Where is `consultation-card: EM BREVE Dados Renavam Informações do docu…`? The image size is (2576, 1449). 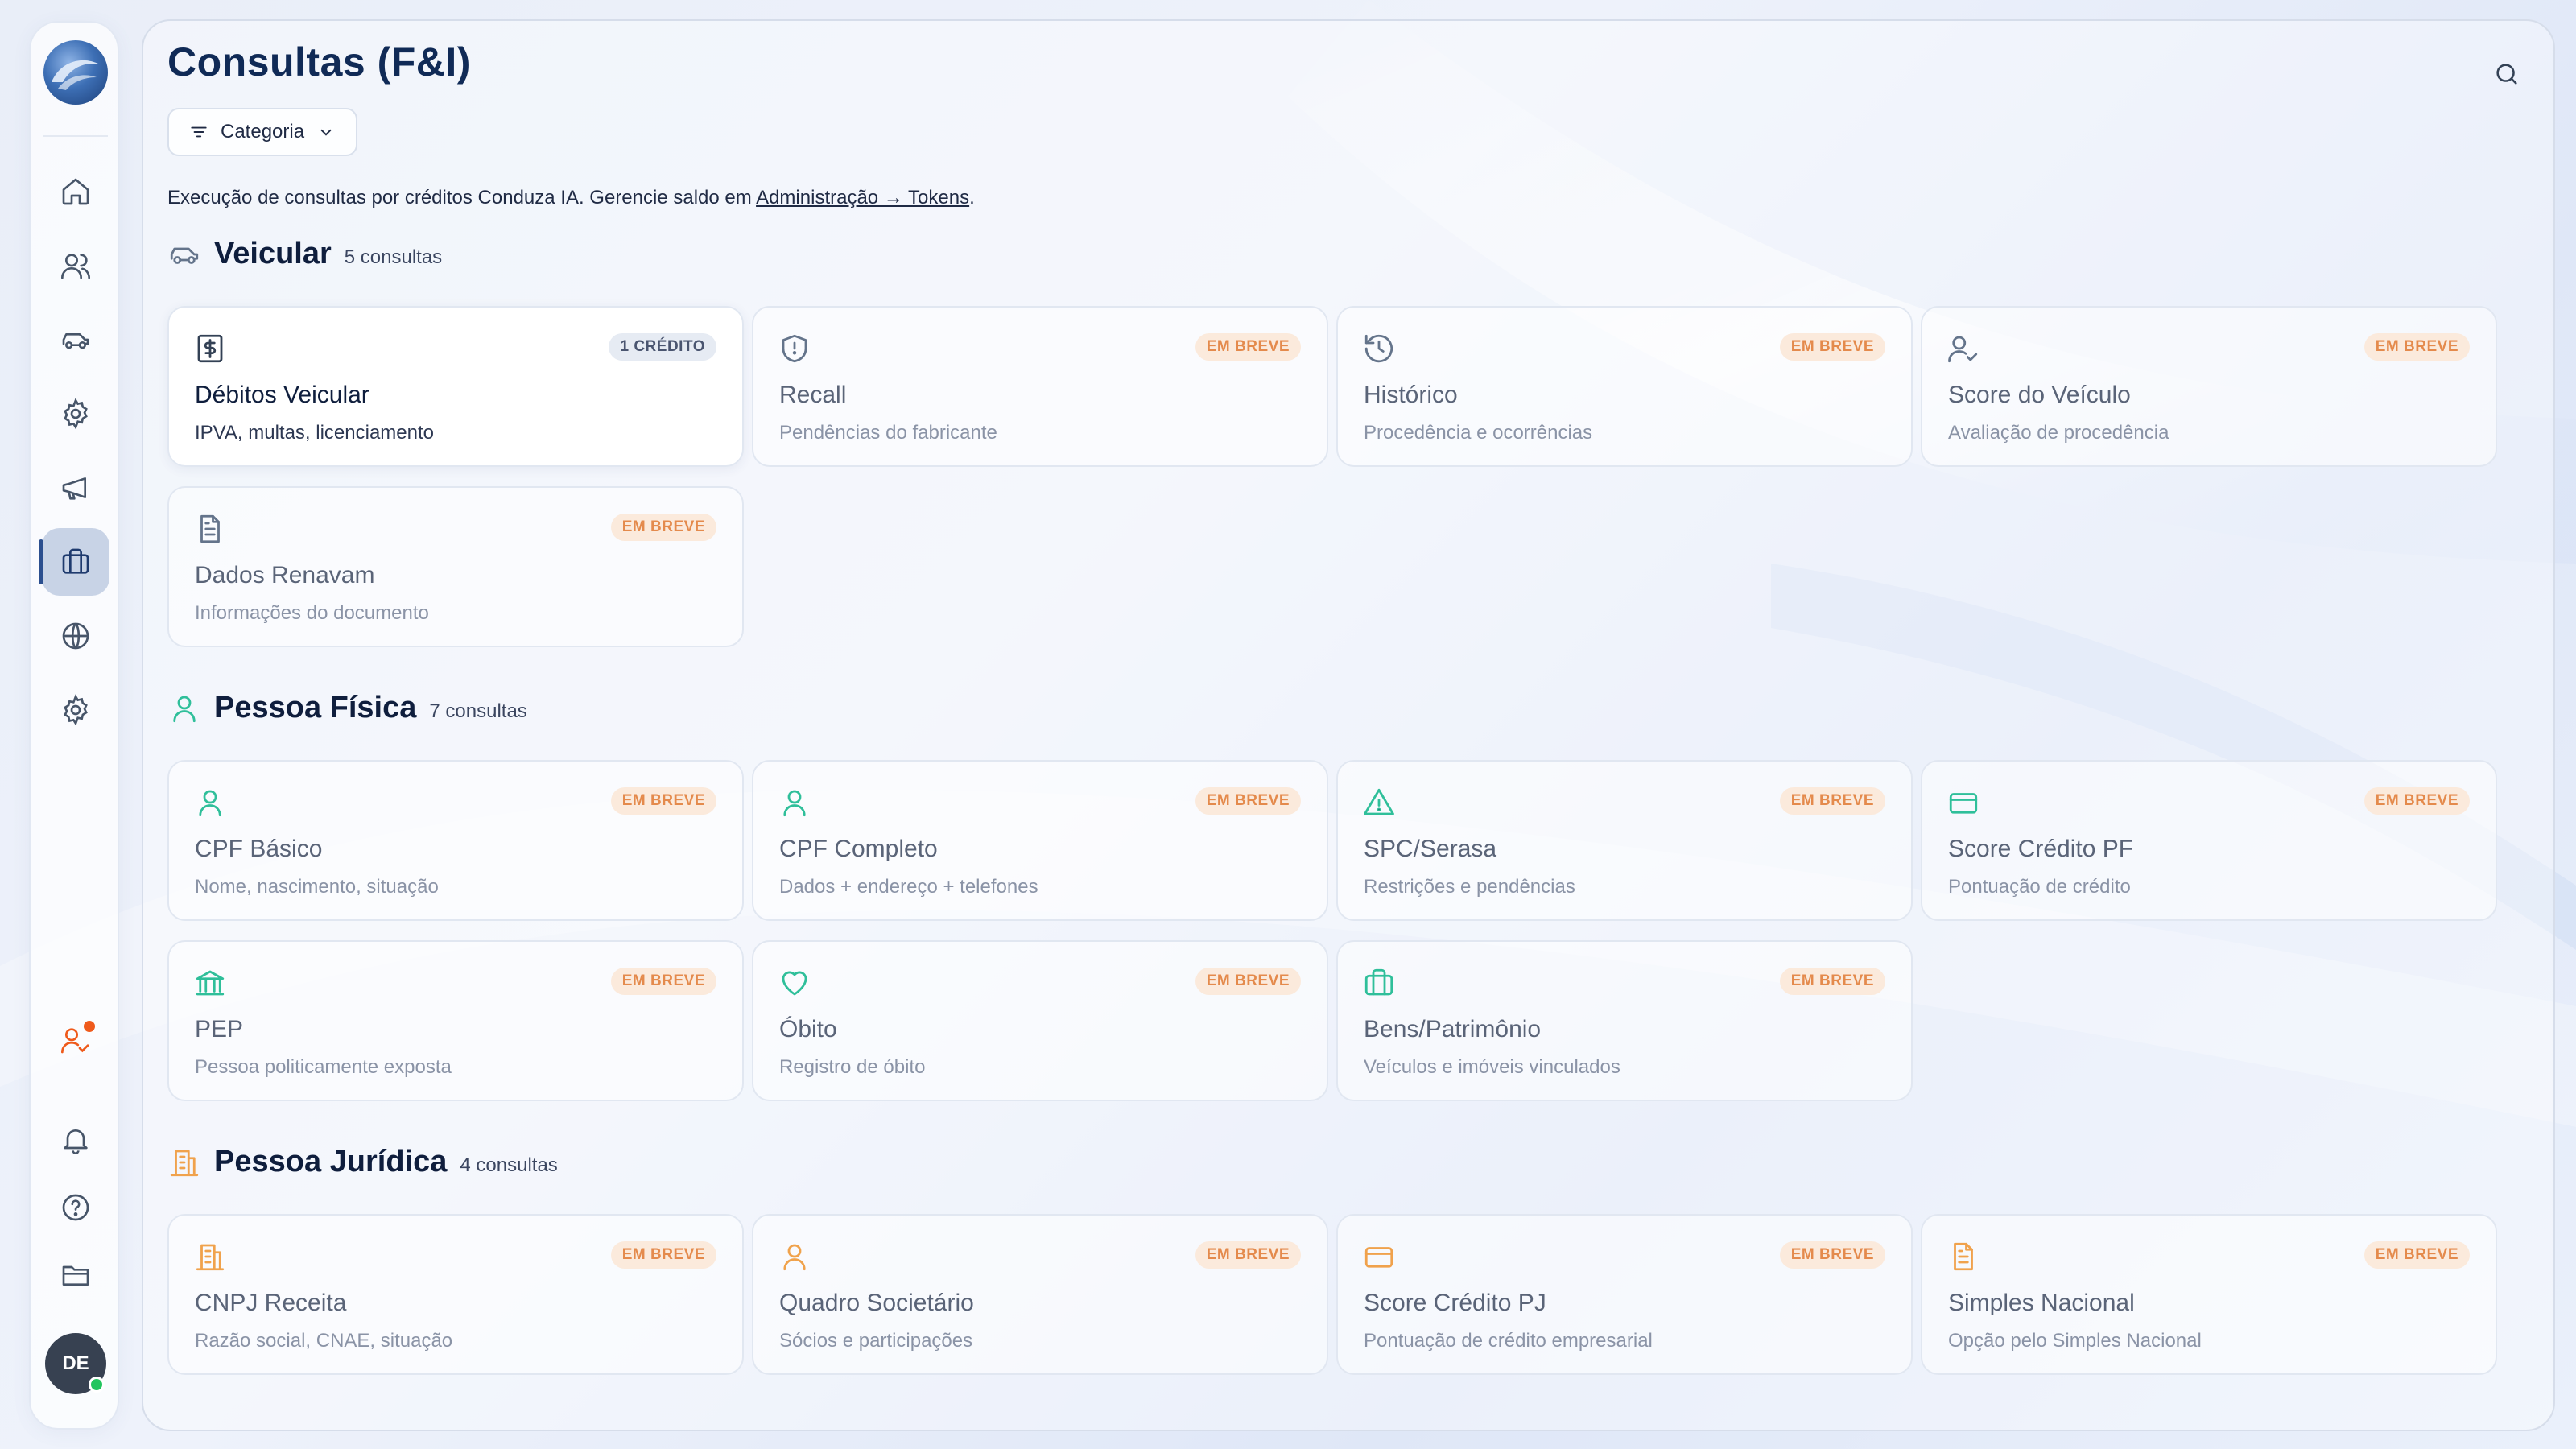
consultation-card: EM BREVE Dados Renavam Informações do docu… is located at coordinates (455, 566).